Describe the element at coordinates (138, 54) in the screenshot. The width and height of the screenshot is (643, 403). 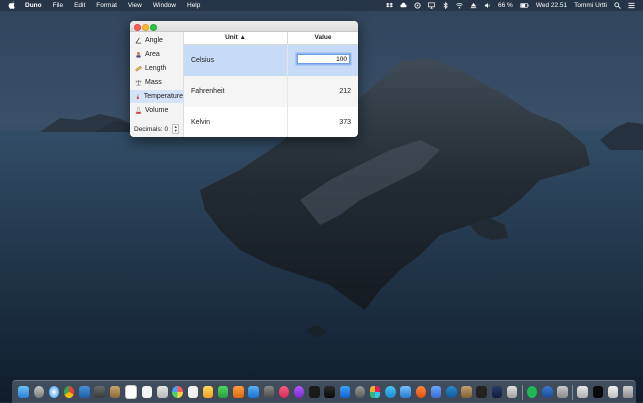
I see `area-icon` at that location.